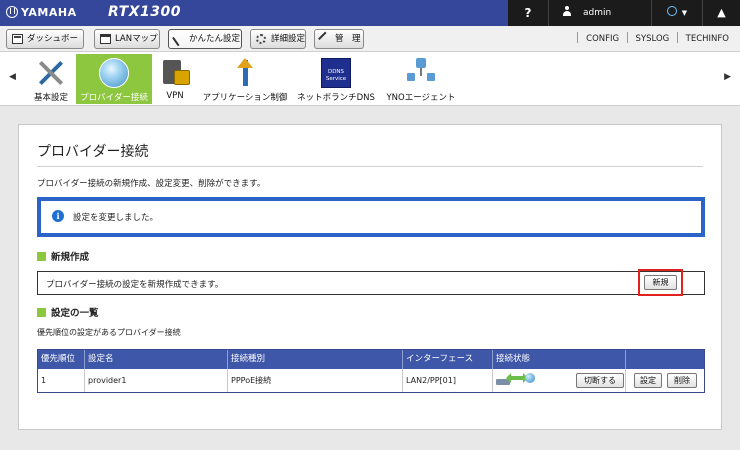 This screenshot has width=740, height=450. I want to click on tab-easy-setup: かんたん設定, so click(205, 39).